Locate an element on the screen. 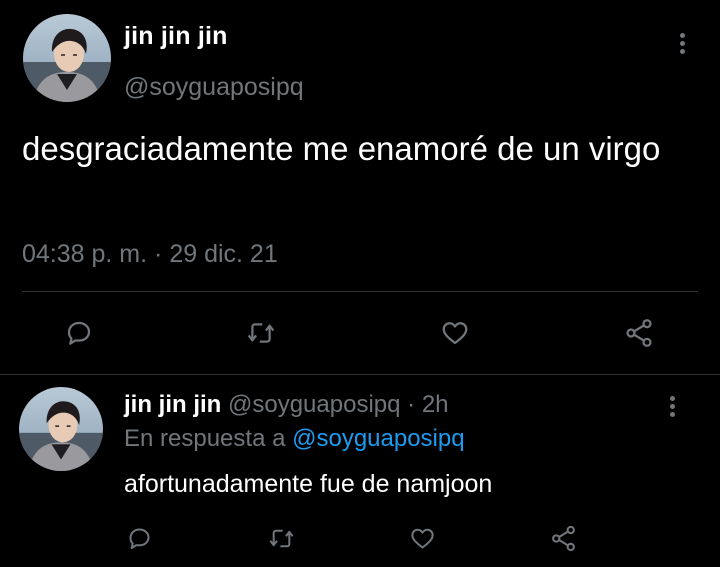  reply-reply-button is located at coordinates (139, 538).